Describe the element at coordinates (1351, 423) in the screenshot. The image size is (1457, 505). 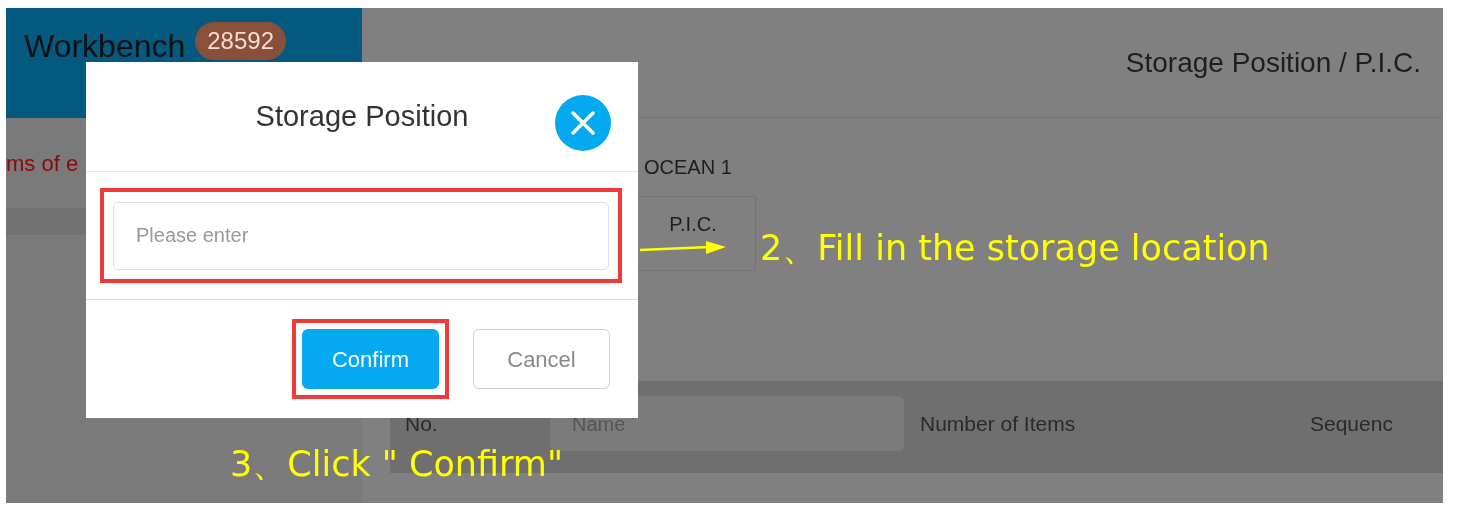
I see `column-header: Sequenc` at that location.